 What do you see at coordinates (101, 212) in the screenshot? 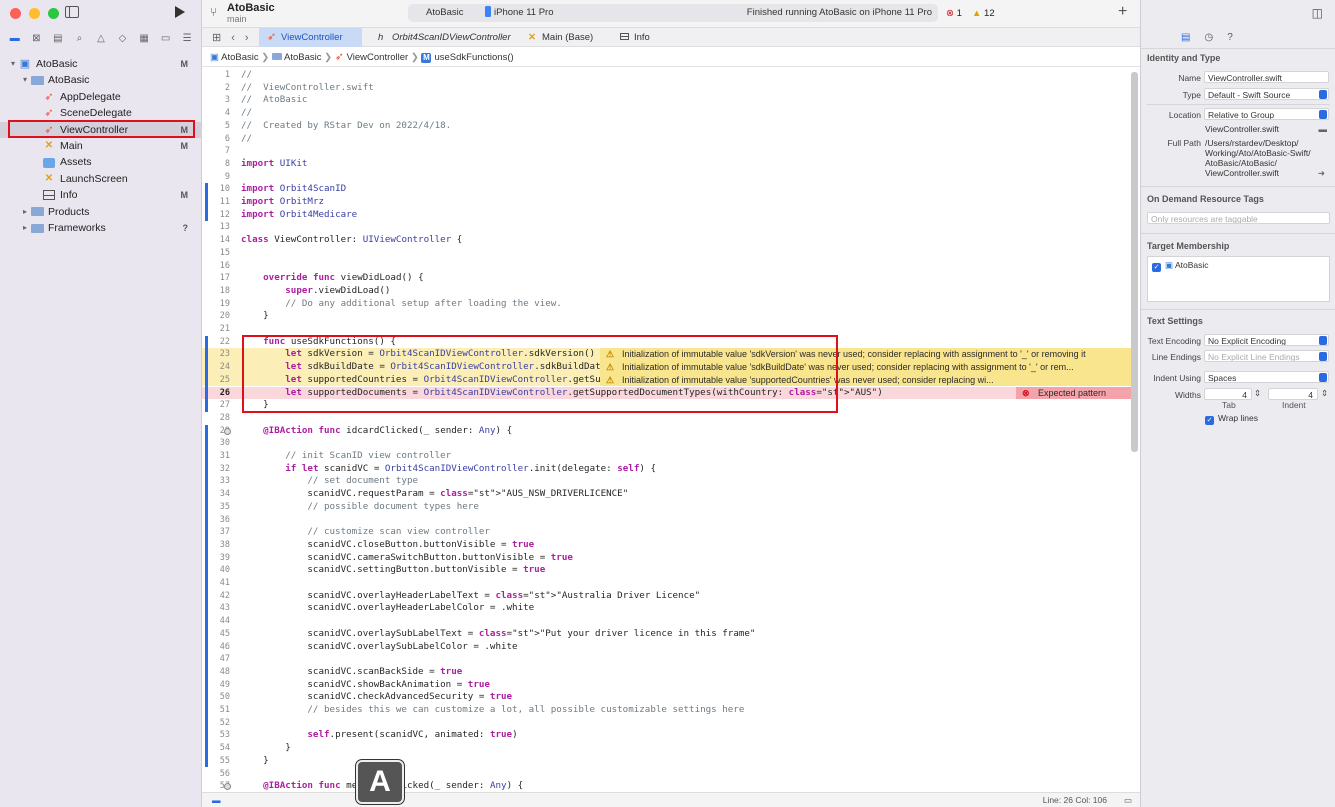
I see `navigator-item: ▸ Products` at bounding box center [101, 212].